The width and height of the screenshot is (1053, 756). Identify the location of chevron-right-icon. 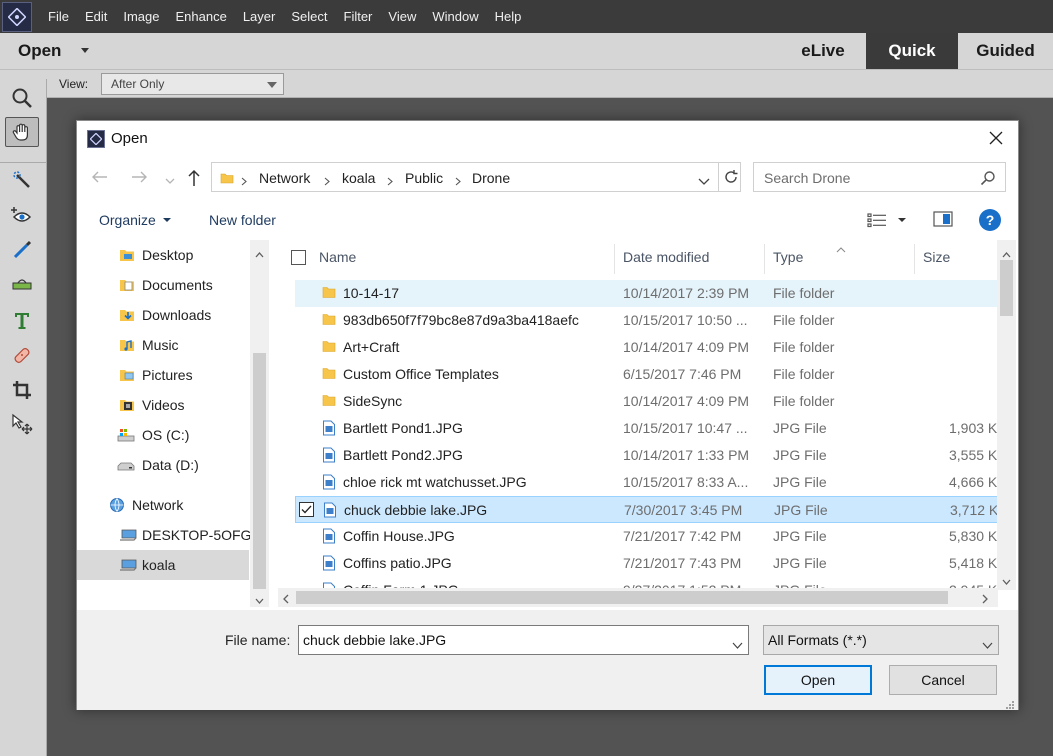
(985, 599).